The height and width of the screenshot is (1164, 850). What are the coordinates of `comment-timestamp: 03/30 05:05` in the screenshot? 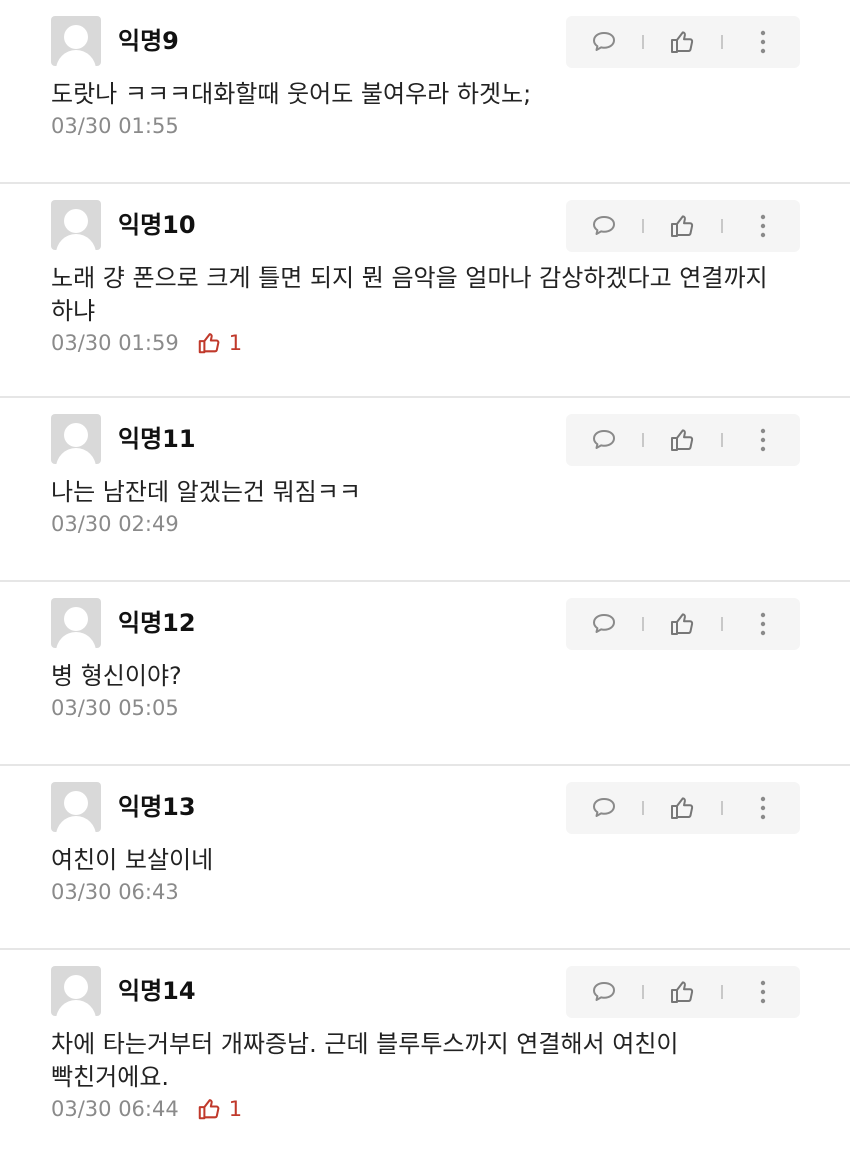 It's located at (115, 708).